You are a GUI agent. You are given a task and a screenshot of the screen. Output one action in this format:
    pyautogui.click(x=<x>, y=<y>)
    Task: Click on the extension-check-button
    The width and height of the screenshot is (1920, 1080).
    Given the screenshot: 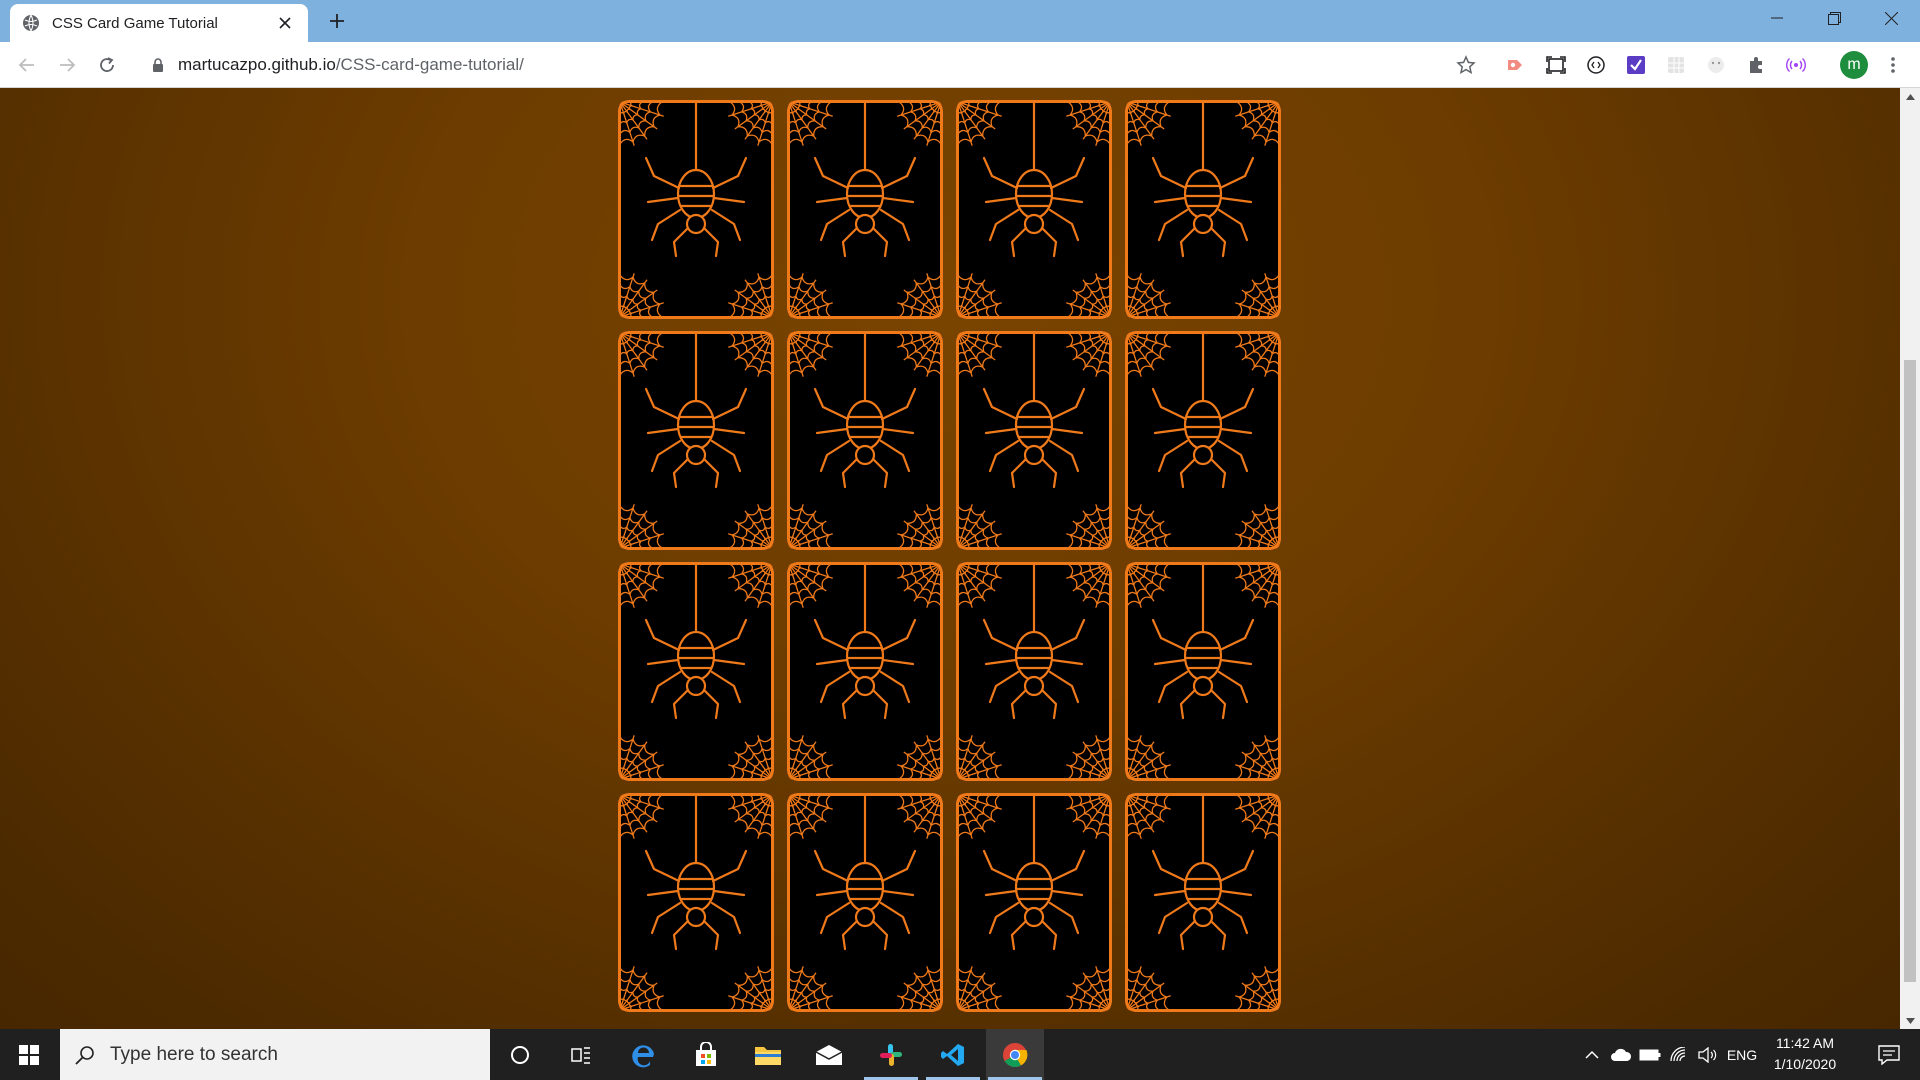 What is the action you would take?
    pyautogui.click(x=1636, y=65)
    